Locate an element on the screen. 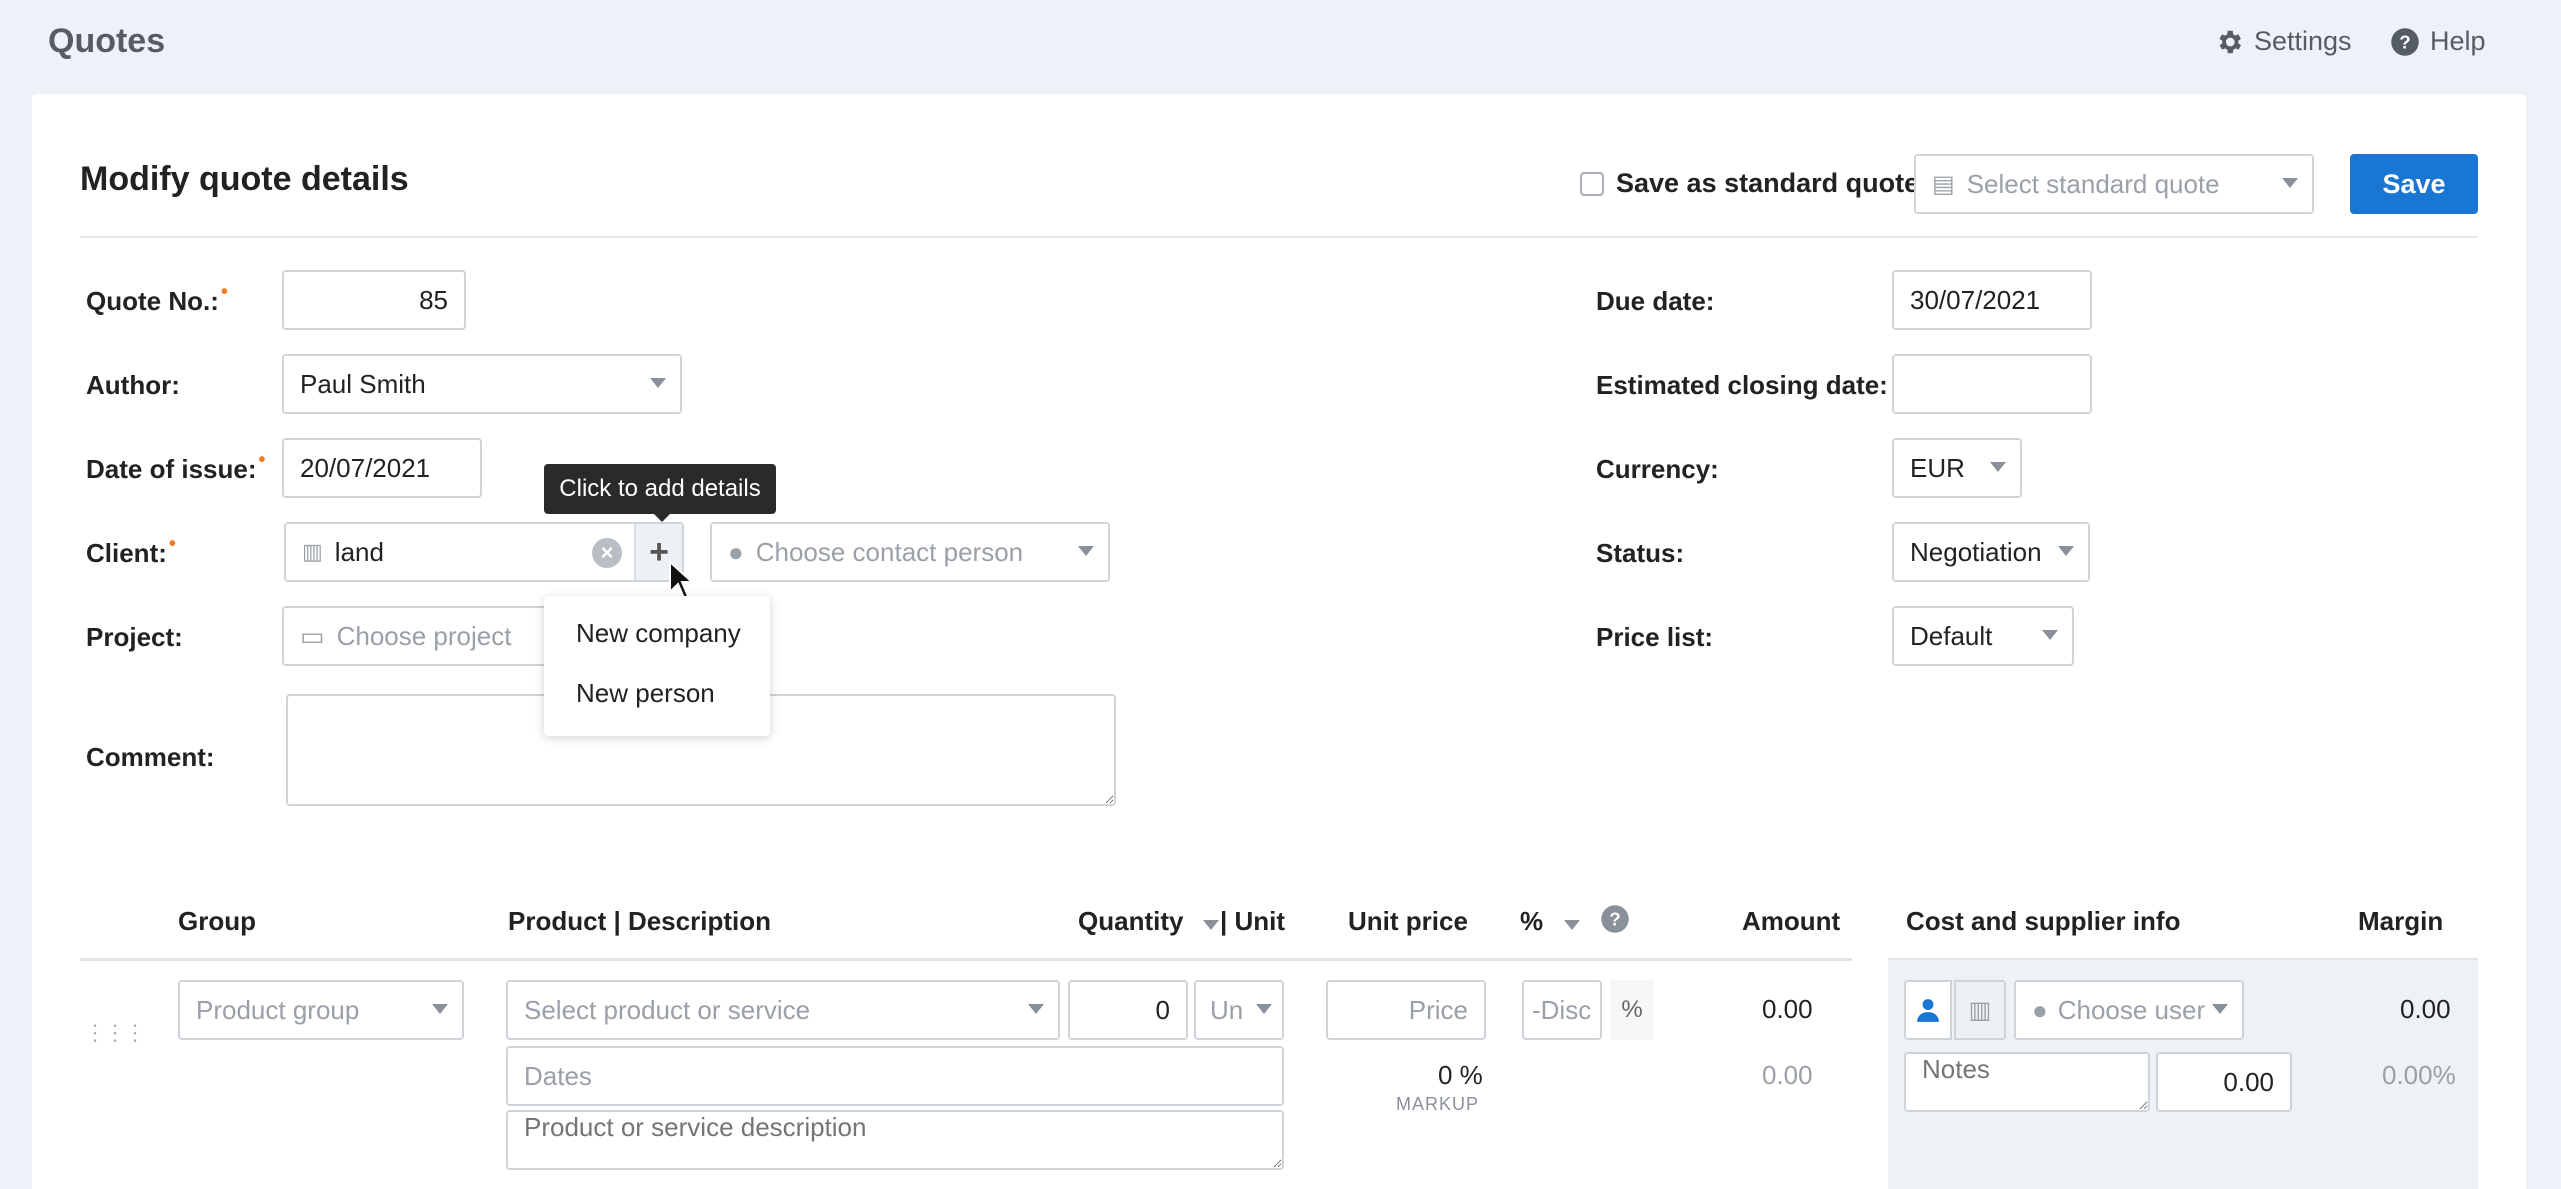 This screenshot has width=2561, height=1189. menu-item-new-person: New person is located at coordinates (645, 693).